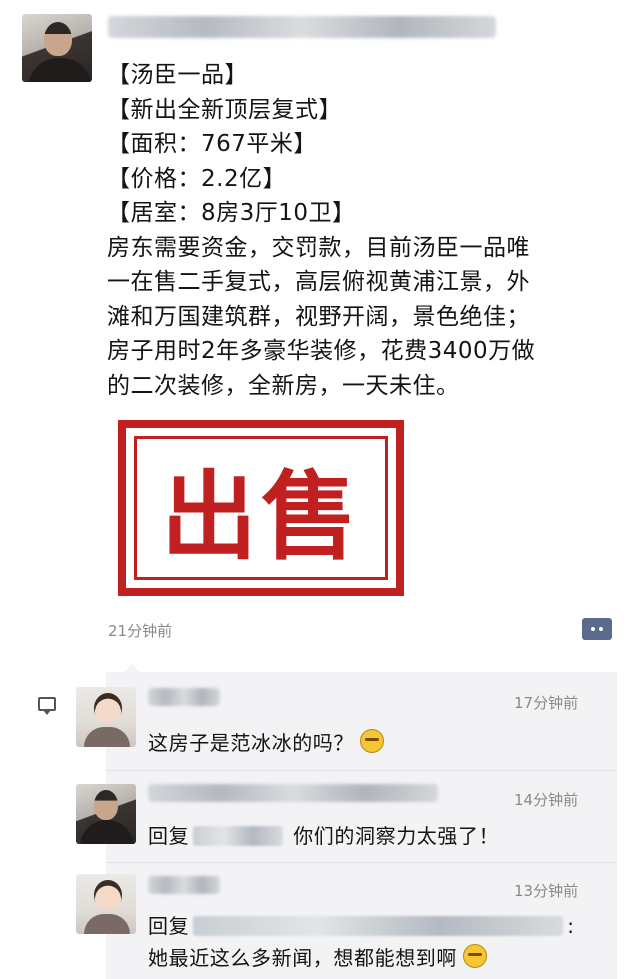  I want to click on author-name-blurred, so click(302, 27).